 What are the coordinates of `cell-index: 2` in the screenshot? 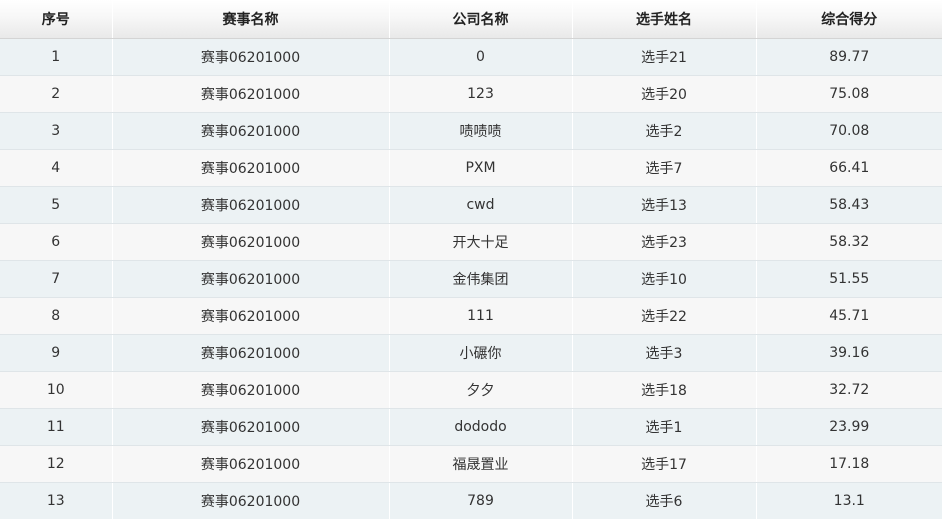 It's located at (56, 94).